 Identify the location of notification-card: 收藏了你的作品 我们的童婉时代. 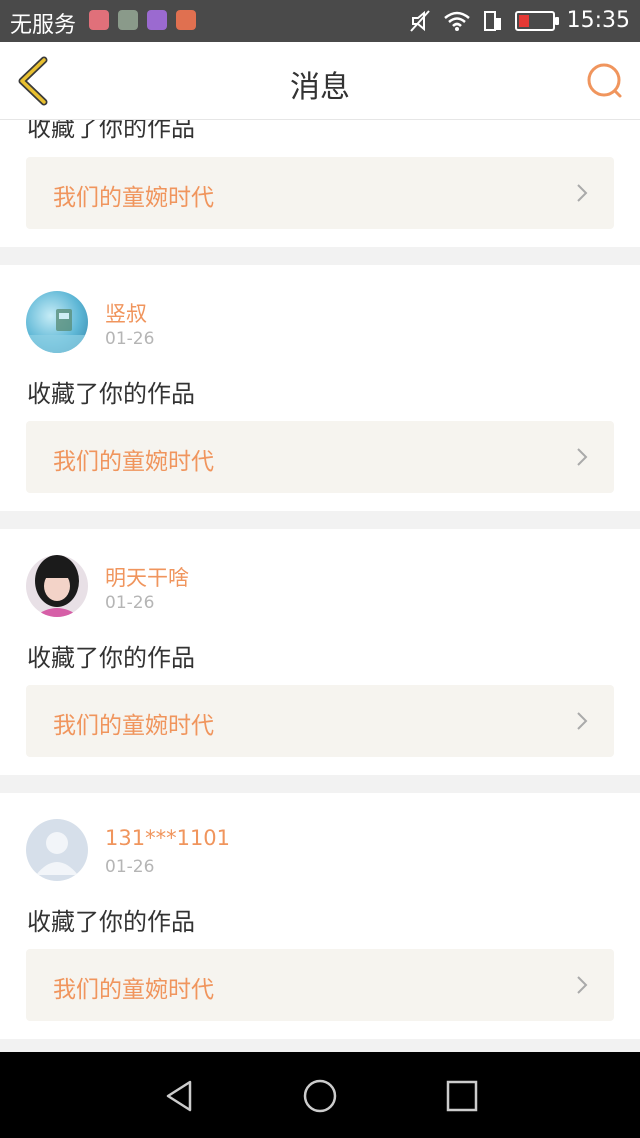
(320, 183).